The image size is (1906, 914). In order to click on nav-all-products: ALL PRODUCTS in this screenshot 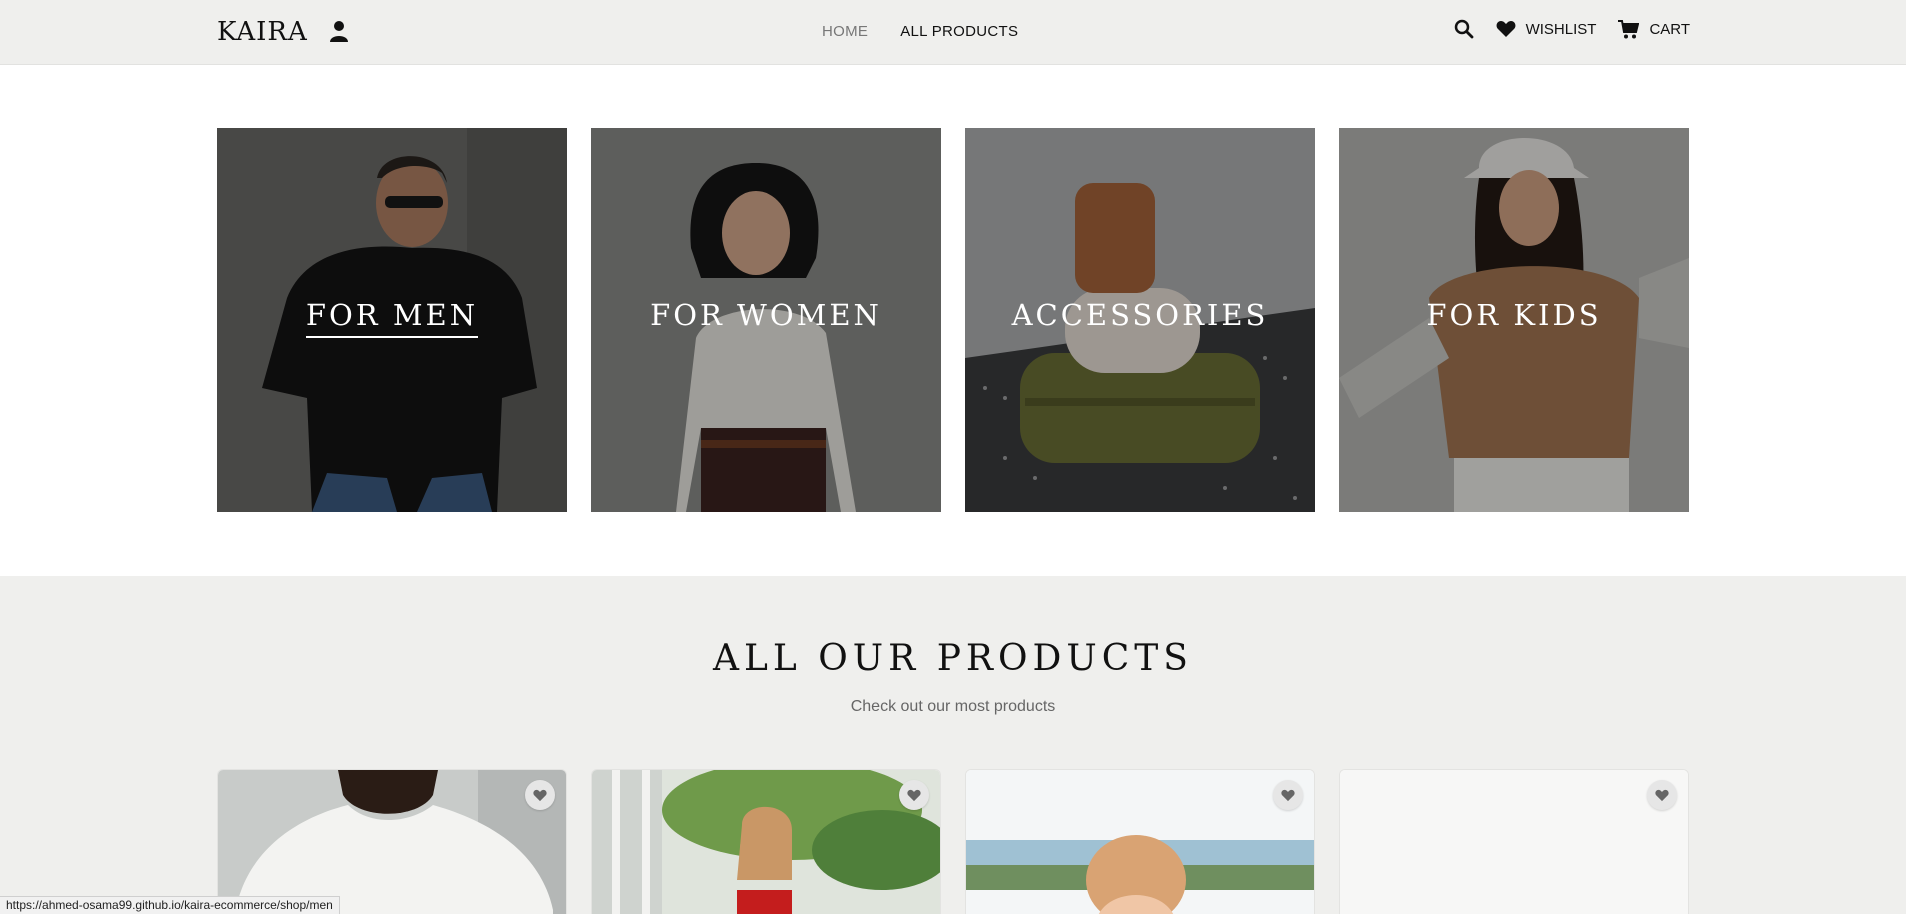, I will do `click(959, 31)`.